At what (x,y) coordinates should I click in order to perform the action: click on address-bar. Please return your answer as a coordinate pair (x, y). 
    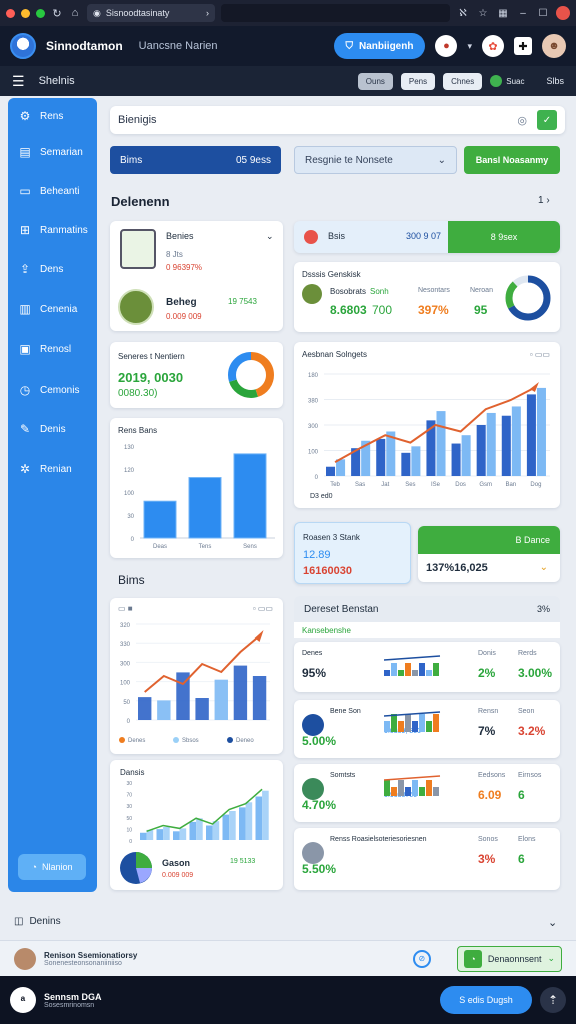
    Looking at the image, I should click on (335, 13).